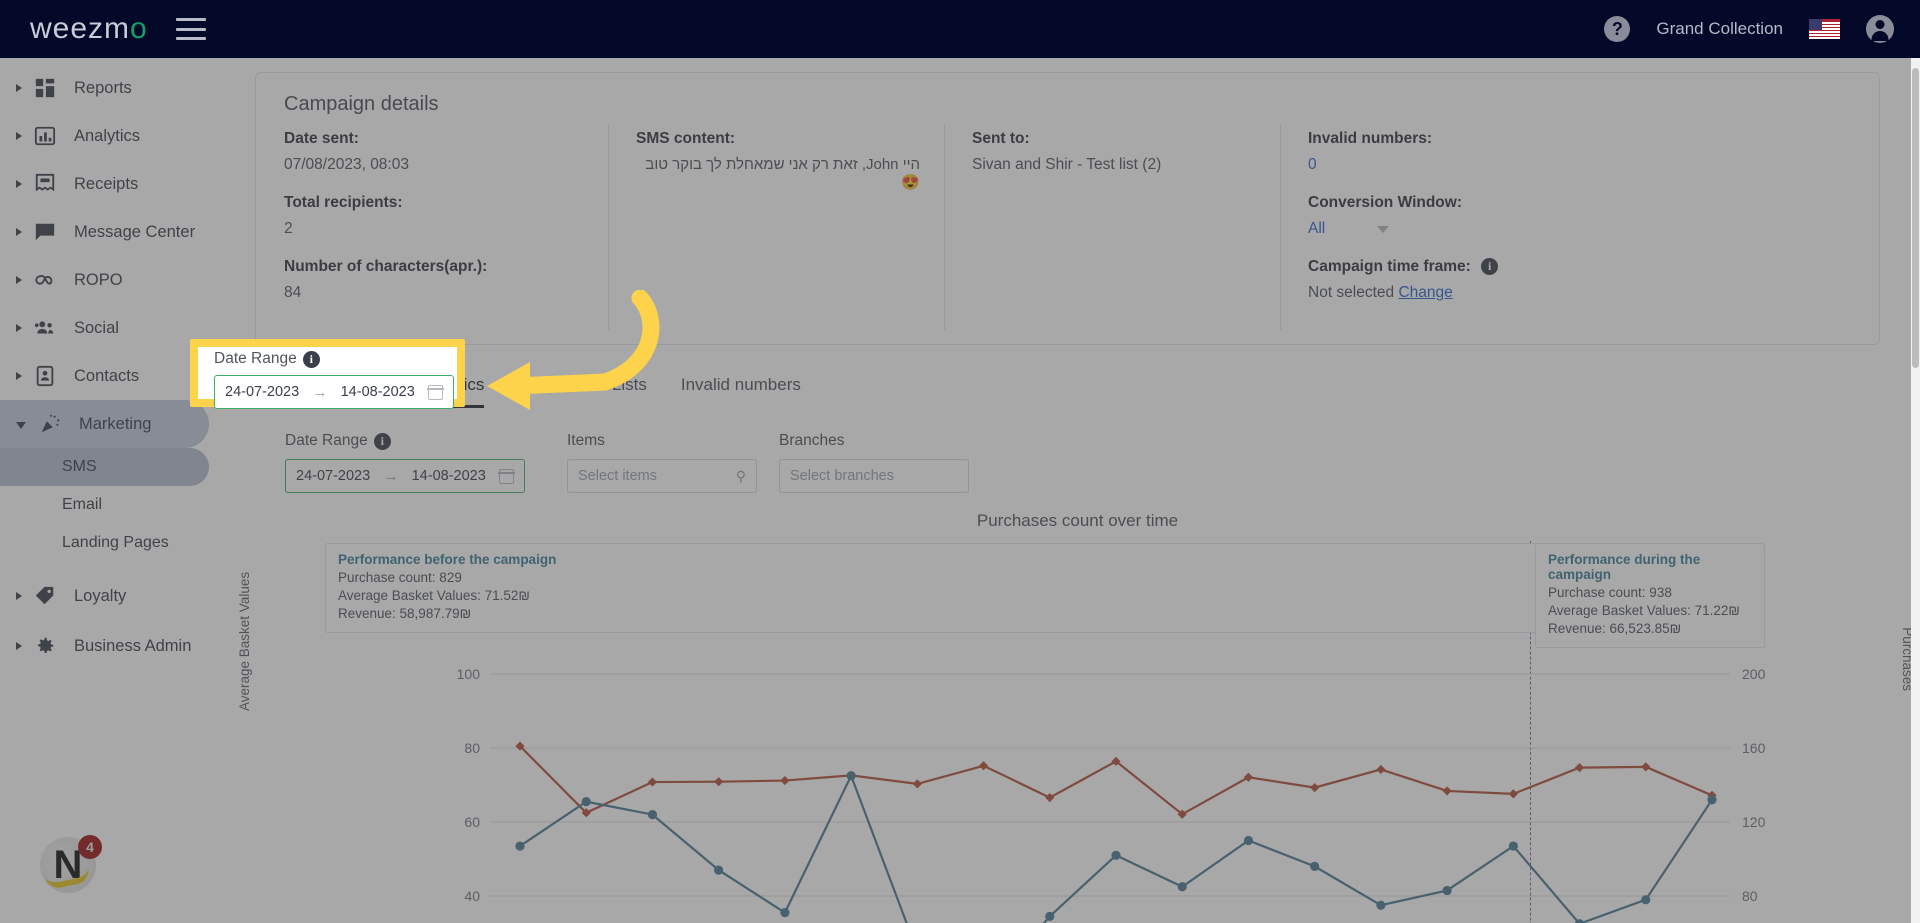 The image size is (1920, 923). I want to click on sidebar-item-label: Reports, so click(103, 87).